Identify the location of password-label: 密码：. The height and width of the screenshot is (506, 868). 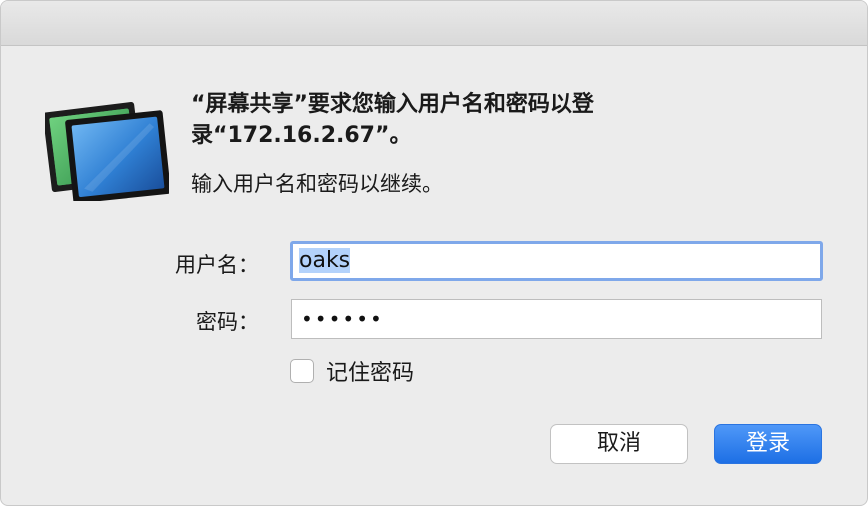
(227, 322).